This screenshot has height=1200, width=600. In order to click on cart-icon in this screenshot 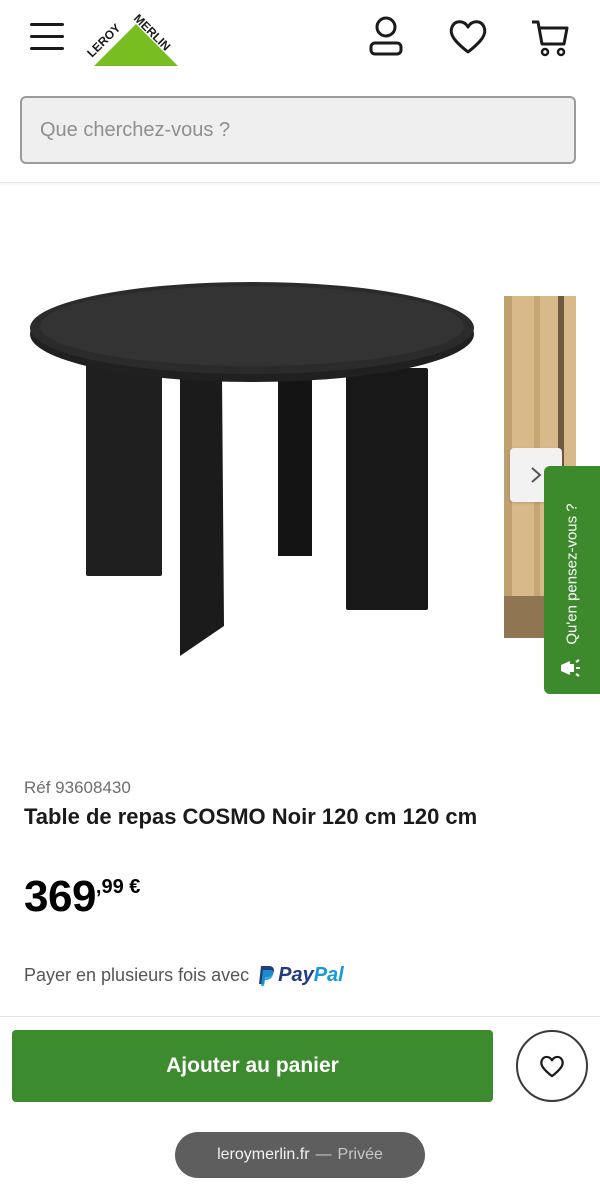, I will do `click(550, 38)`.